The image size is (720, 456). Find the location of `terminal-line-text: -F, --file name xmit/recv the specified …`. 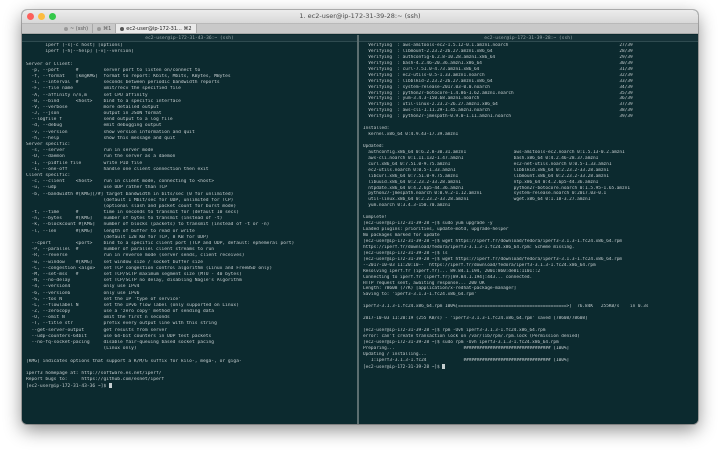

terminal-line-text: -F, --file name xmit/recv the specified … is located at coordinates (103, 89).